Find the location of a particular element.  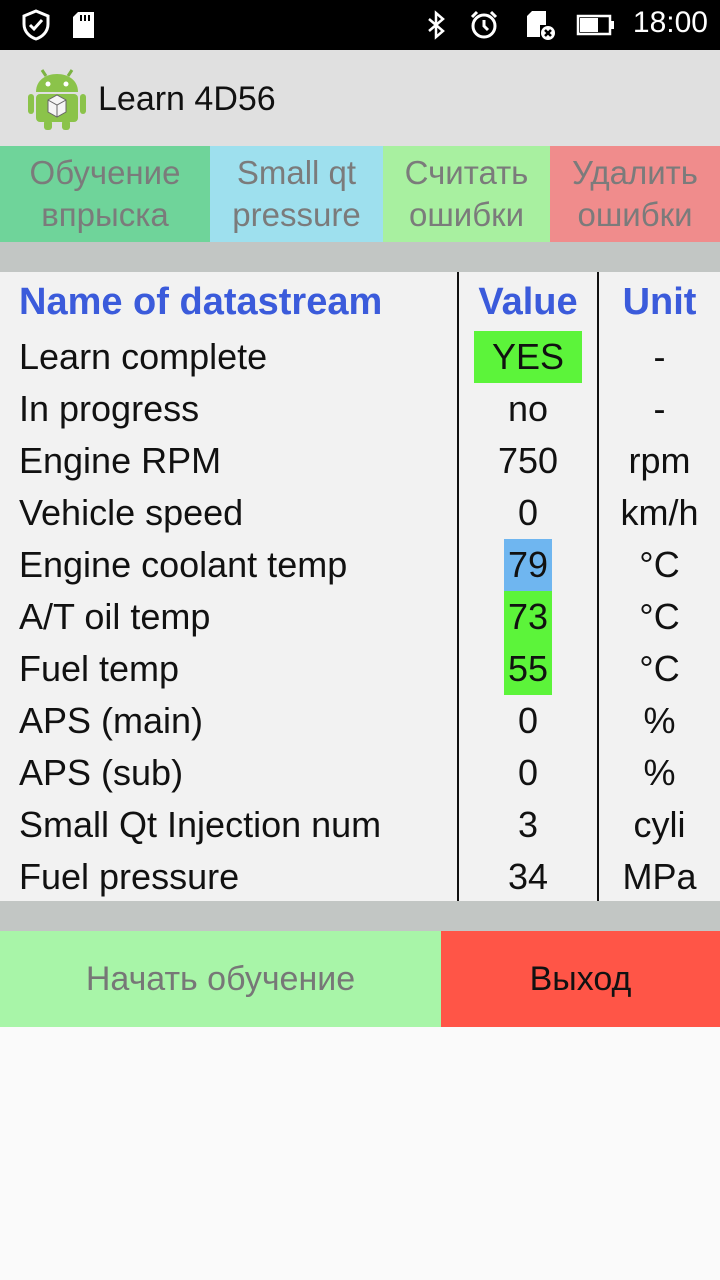

android-icon is located at coordinates (57, 99).